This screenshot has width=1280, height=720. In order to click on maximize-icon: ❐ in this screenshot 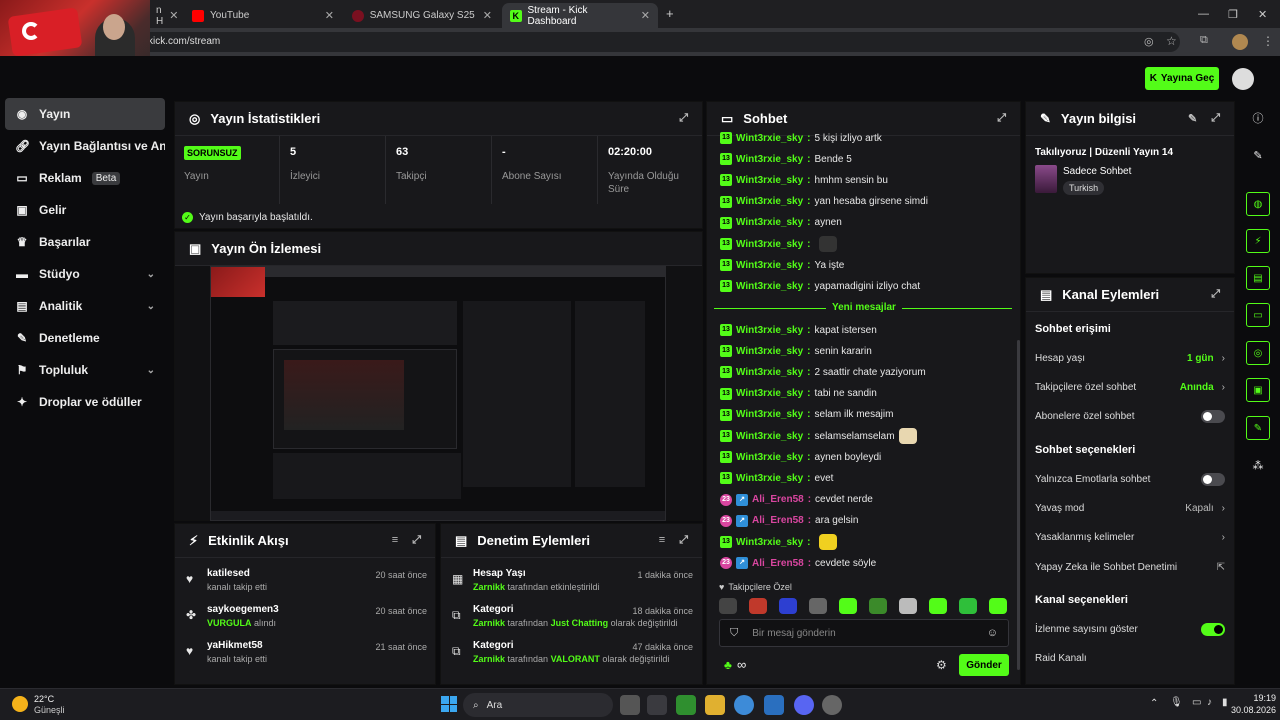, I will do `click(1233, 14)`.